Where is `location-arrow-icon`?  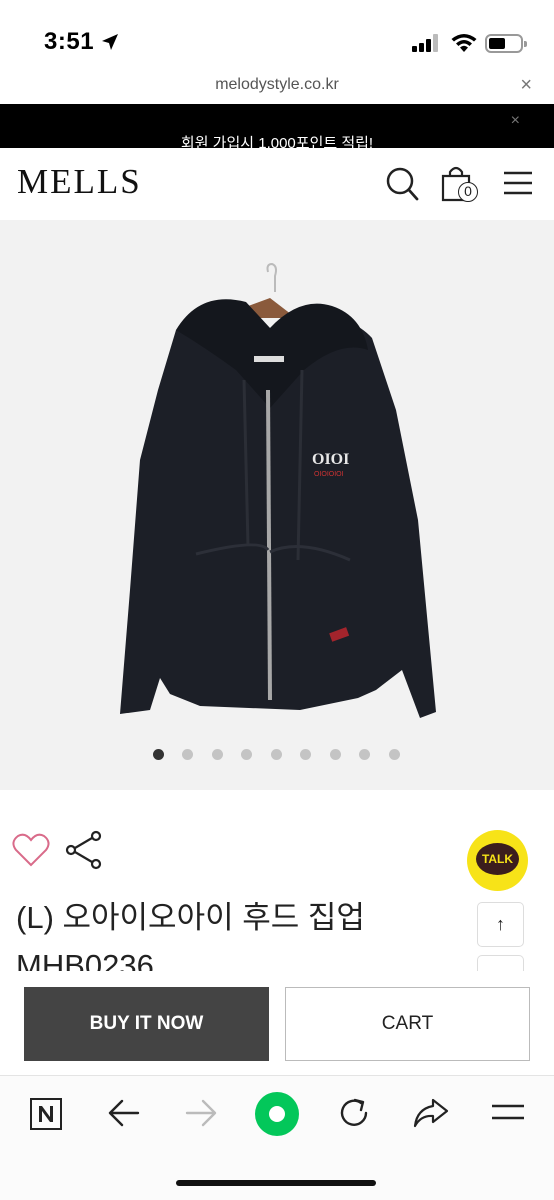
location-arrow-icon is located at coordinates (110, 42).